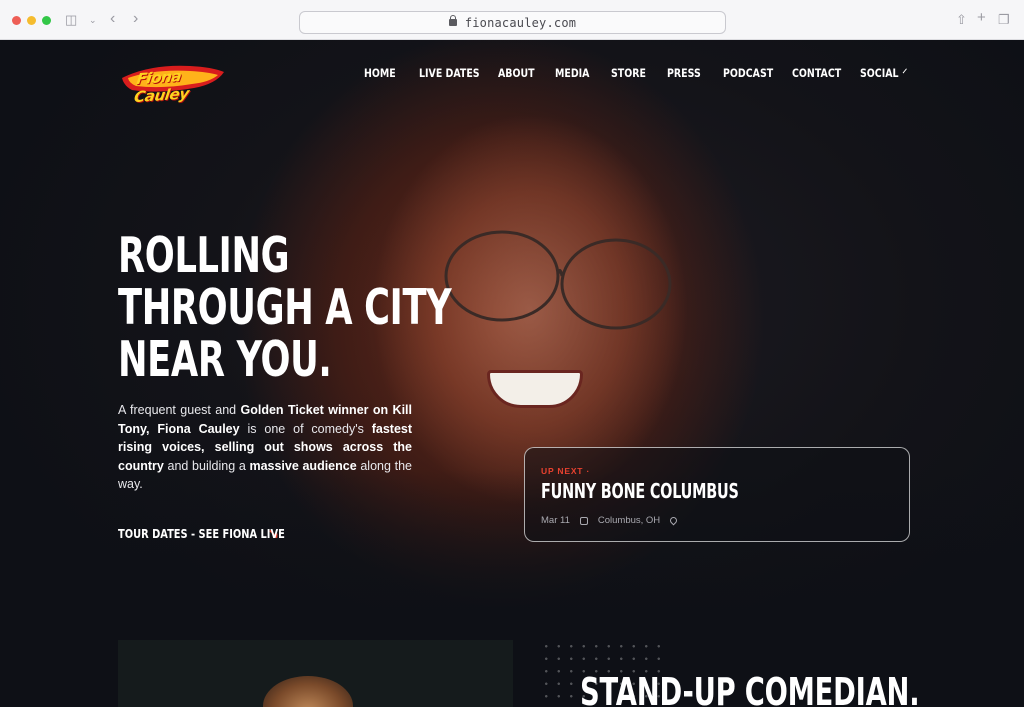 Image resolution: width=1024 pixels, height=707 pixels. I want to click on forward-icon: ›, so click(135, 19).